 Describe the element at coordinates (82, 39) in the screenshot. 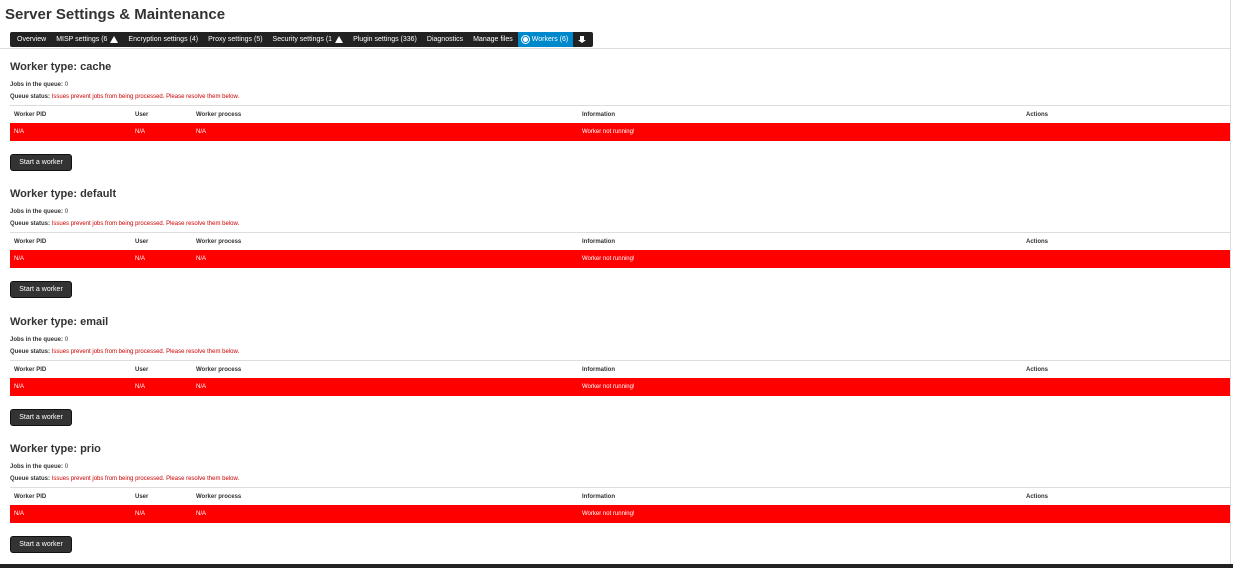

I see `tab-label: MISP settings (6` at that location.